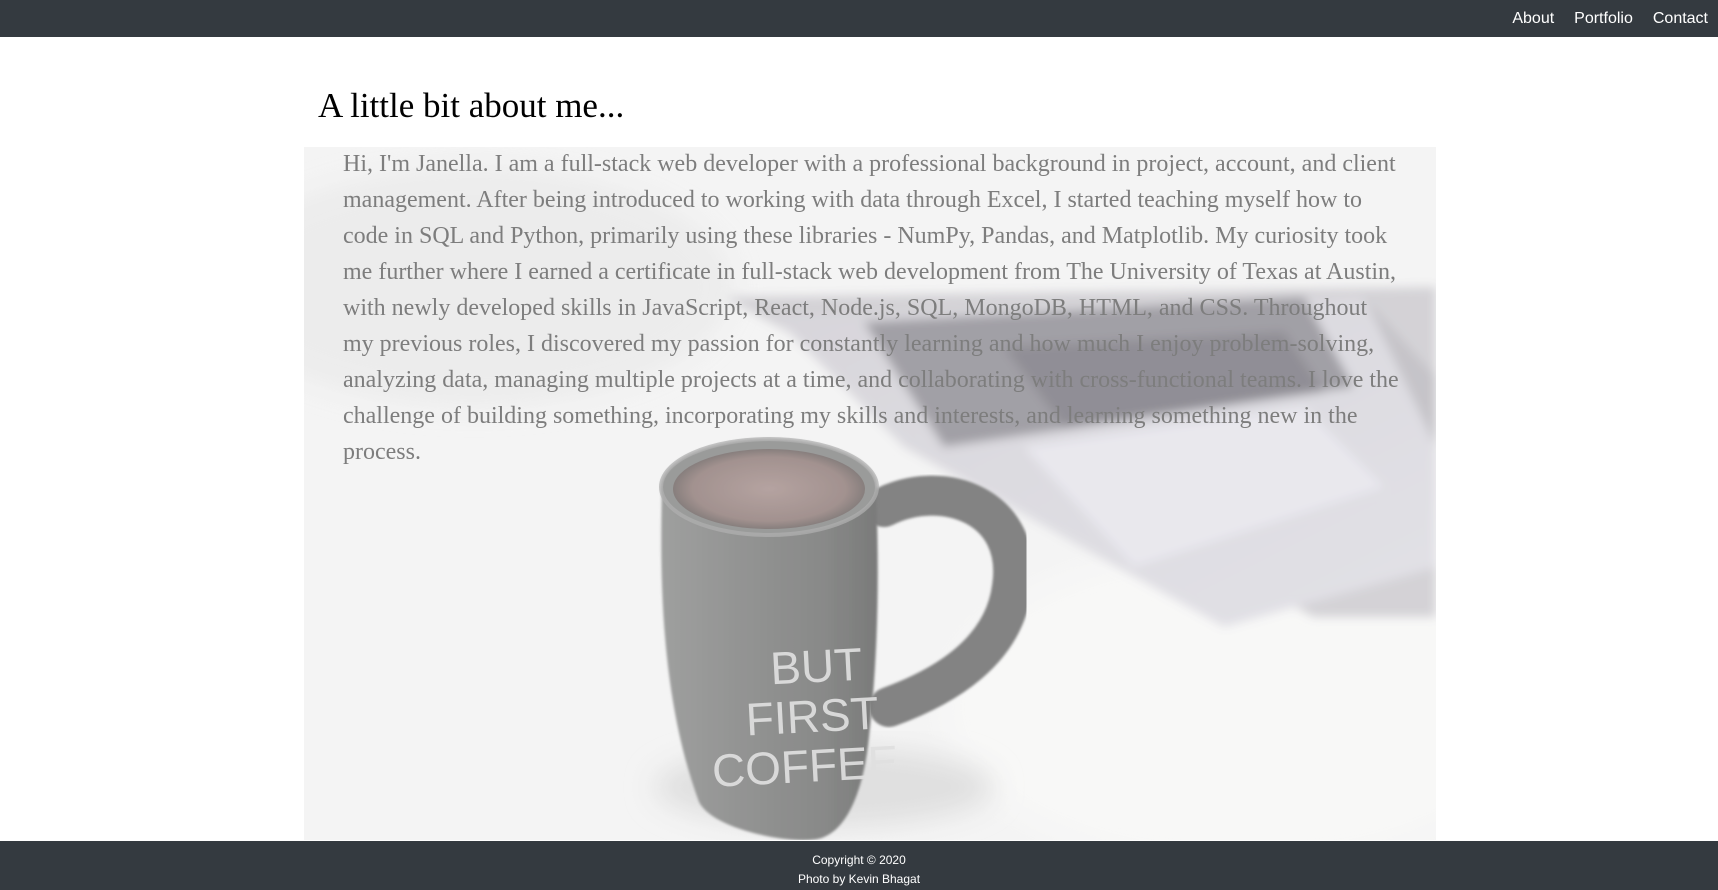  What do you see at coordinates (1680, 19) in the screenshot?
I see `nav-link-contact: Contact` at bounding box center [1680, 19].